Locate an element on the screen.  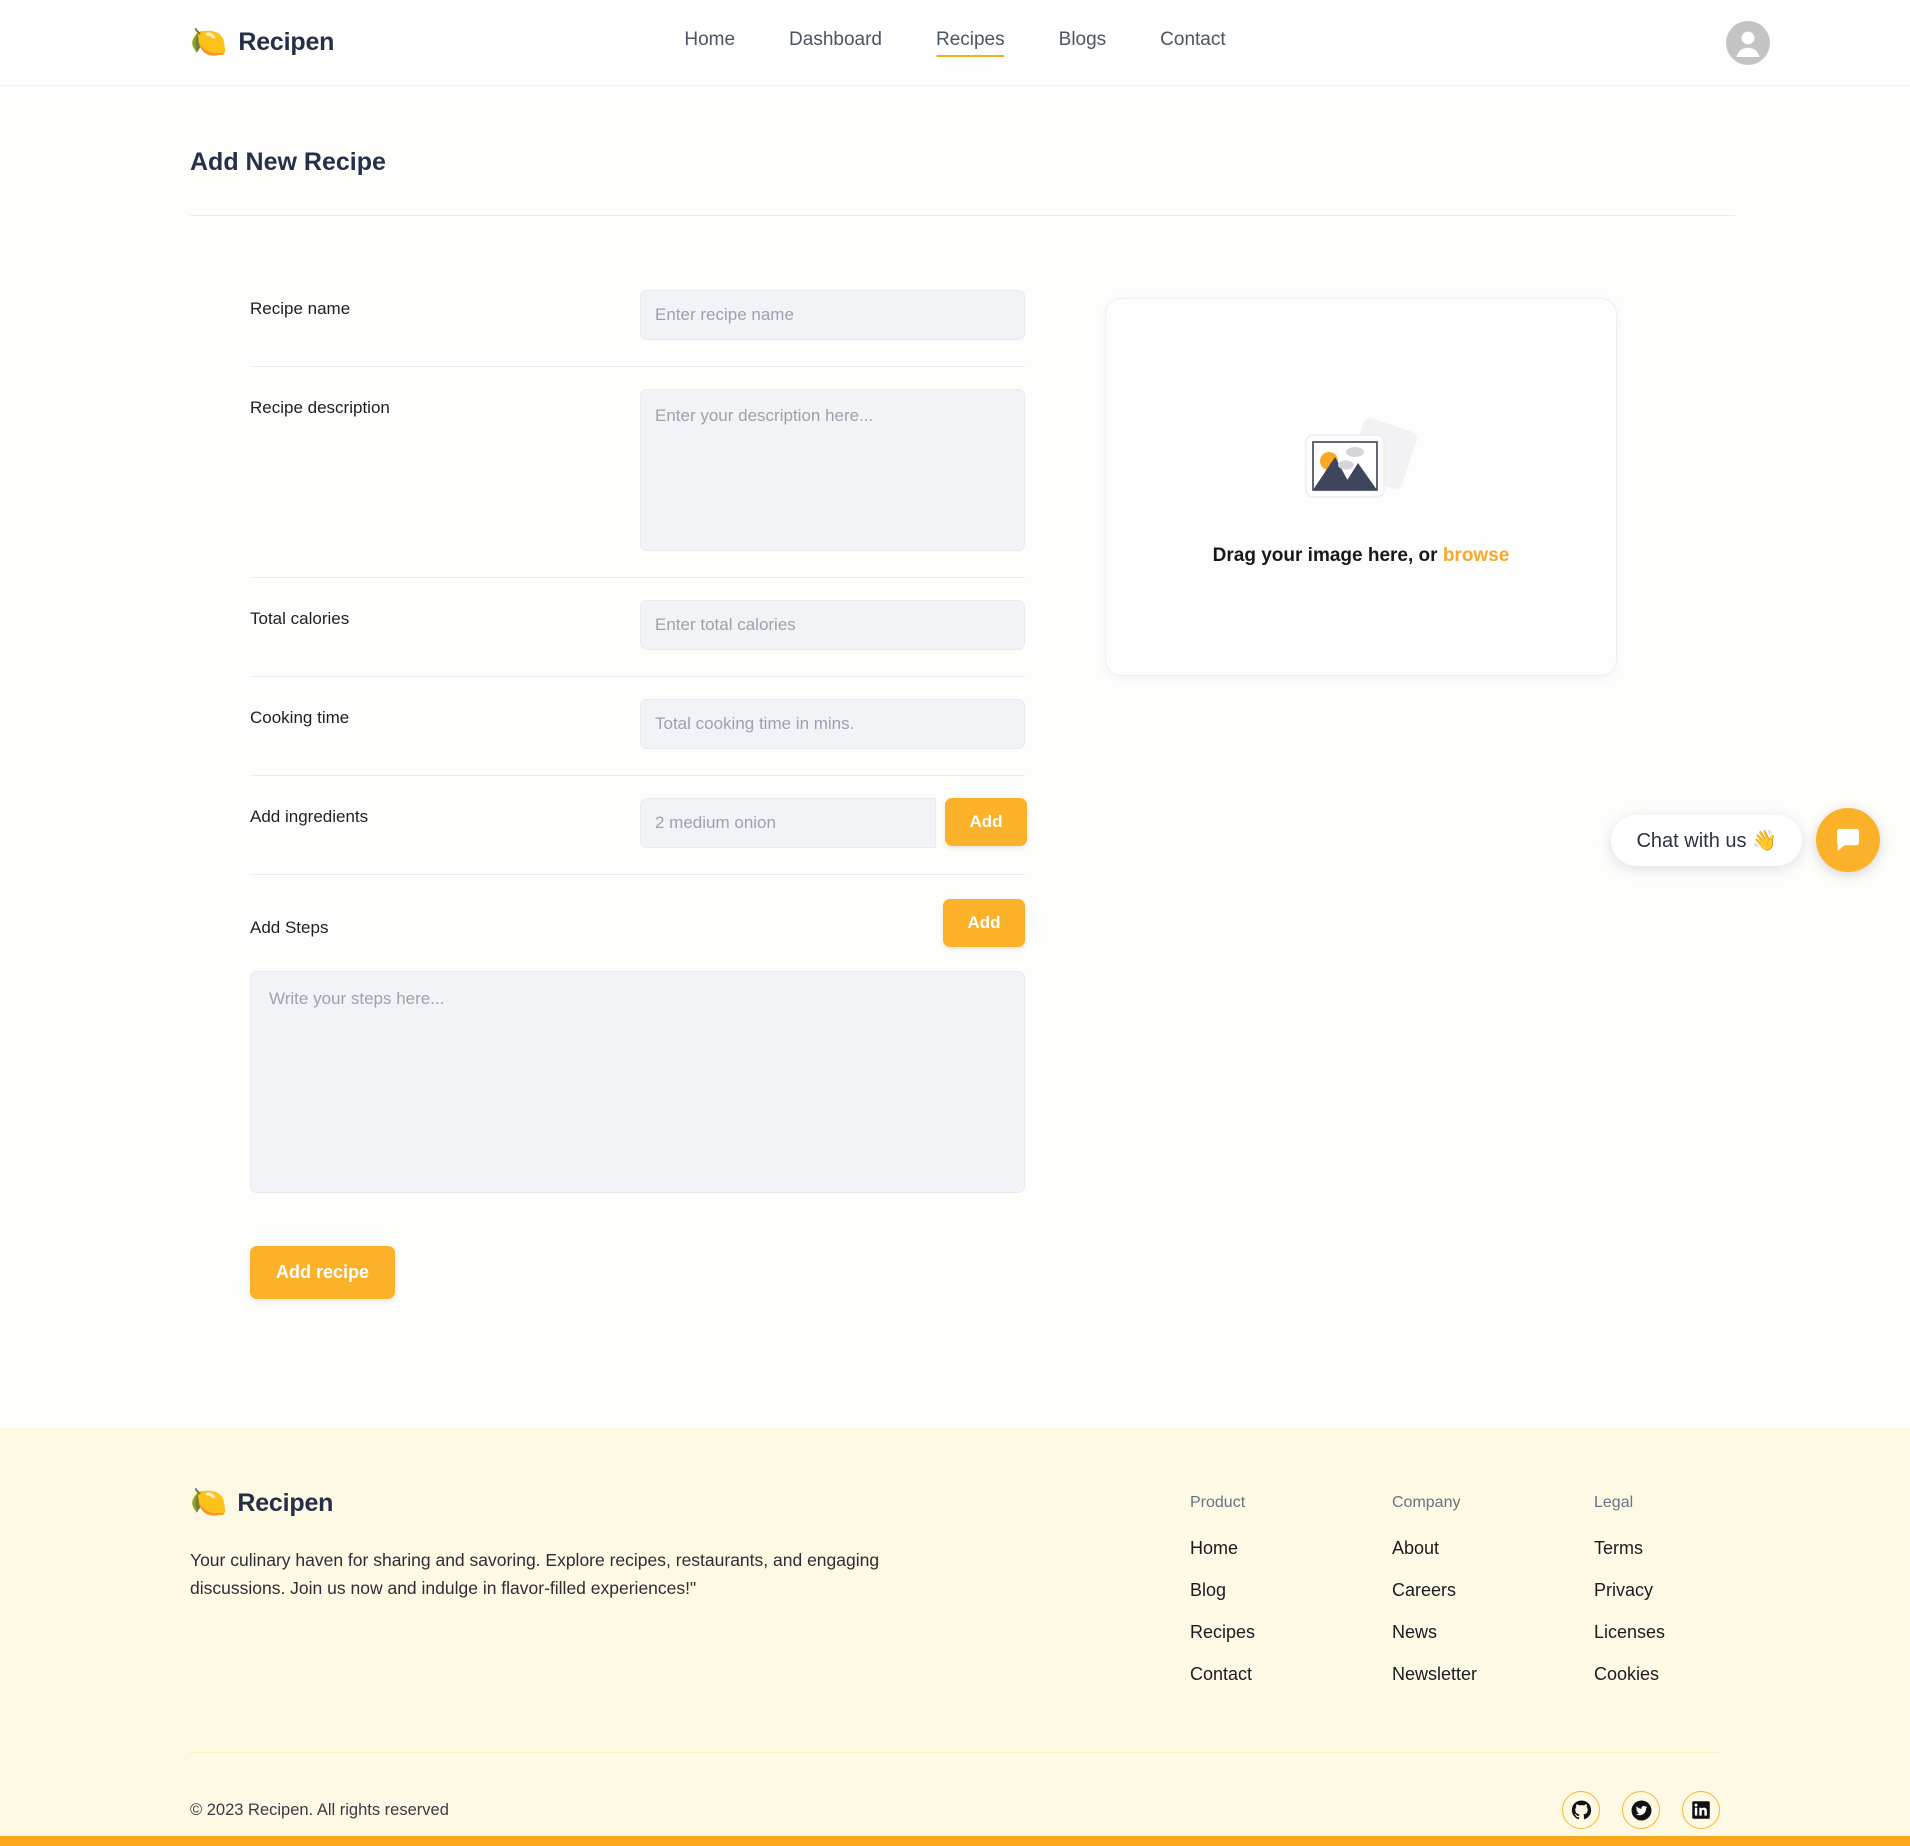
label-recipe-name: Recipe name is located at coordinates (300, 308).